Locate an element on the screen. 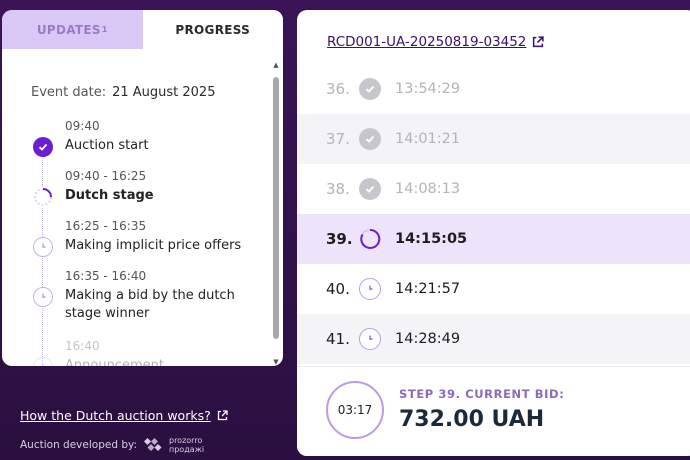  step-number: 38. is located at coordinates (338, 189).